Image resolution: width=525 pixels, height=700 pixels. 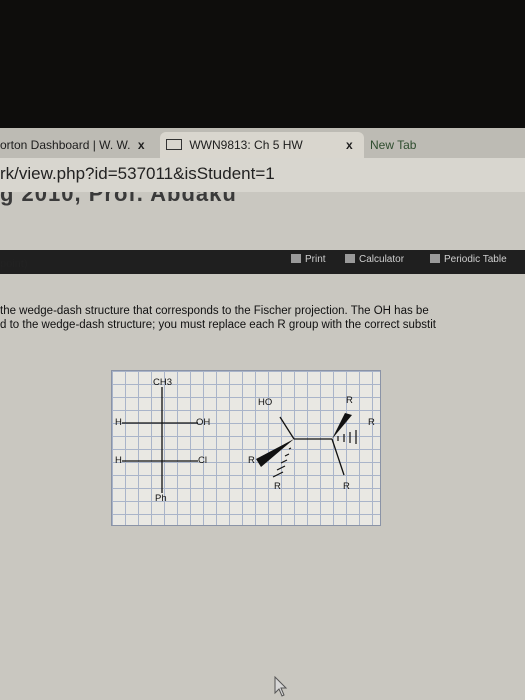 I want to click on print-button: Print, so click(x=308, y=259).